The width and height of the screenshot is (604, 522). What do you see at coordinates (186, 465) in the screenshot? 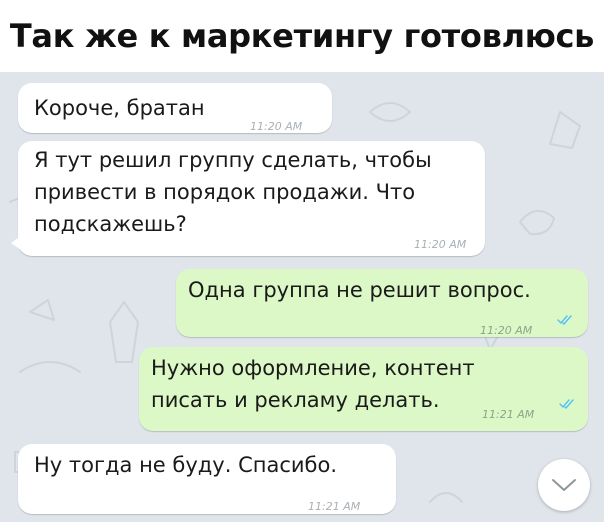
I see `message-text: Ну тогда не буду. Спасибо.` at bounding box center [186, 465].